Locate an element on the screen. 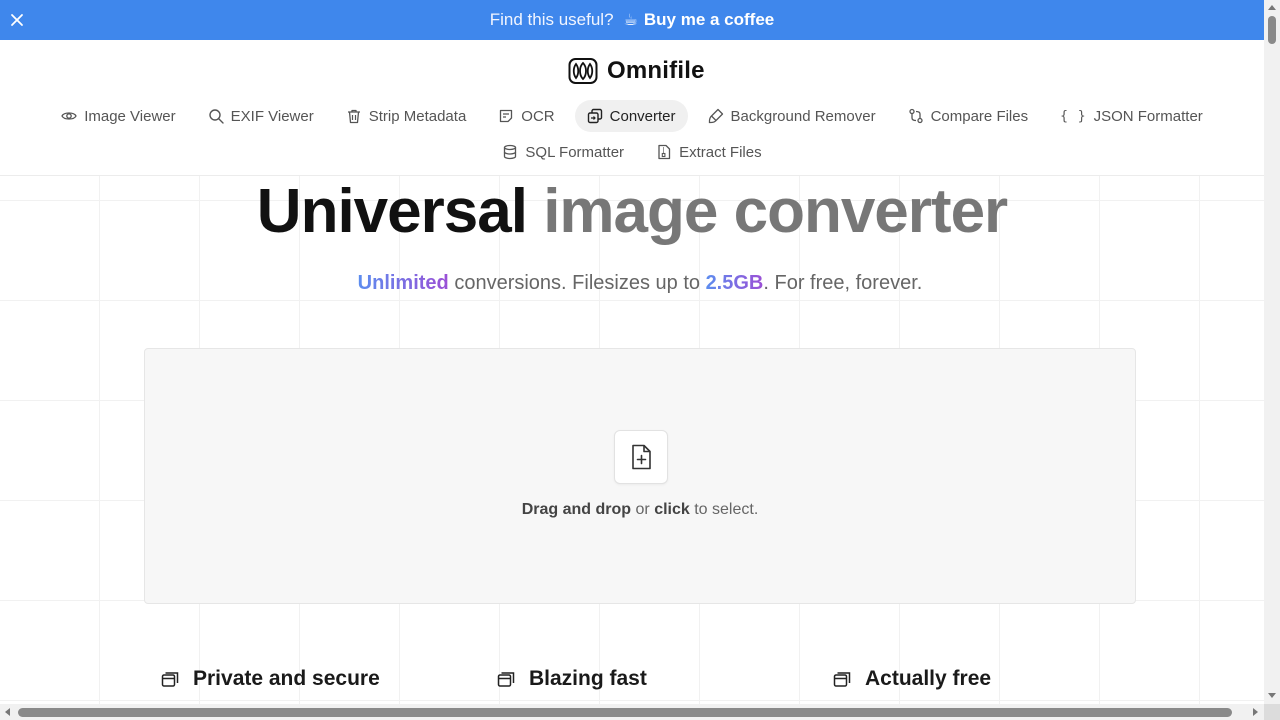 The image size is (1280, 720). select-text: to select. is located at coordinates (724, 509).